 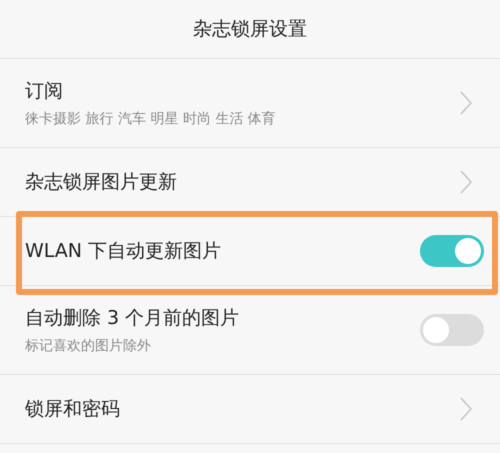 I want to click on setting-title: 自动删除 3 个月前的图片, so click(x=132, y=318).